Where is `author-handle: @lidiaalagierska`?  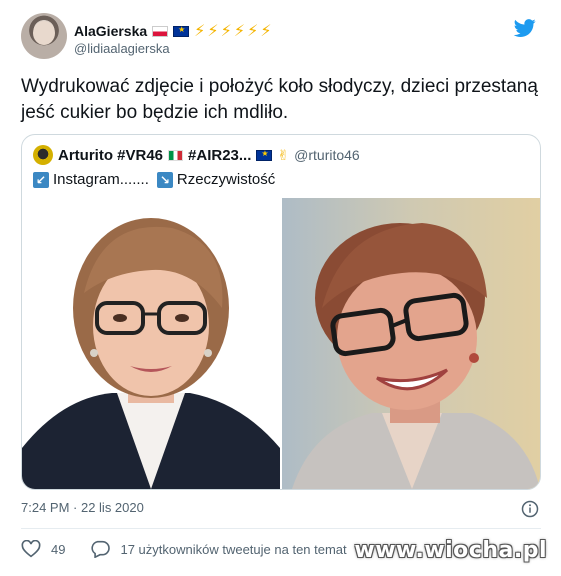 author-handle: @lidiaalagierska is located at coordinates (122, 48).